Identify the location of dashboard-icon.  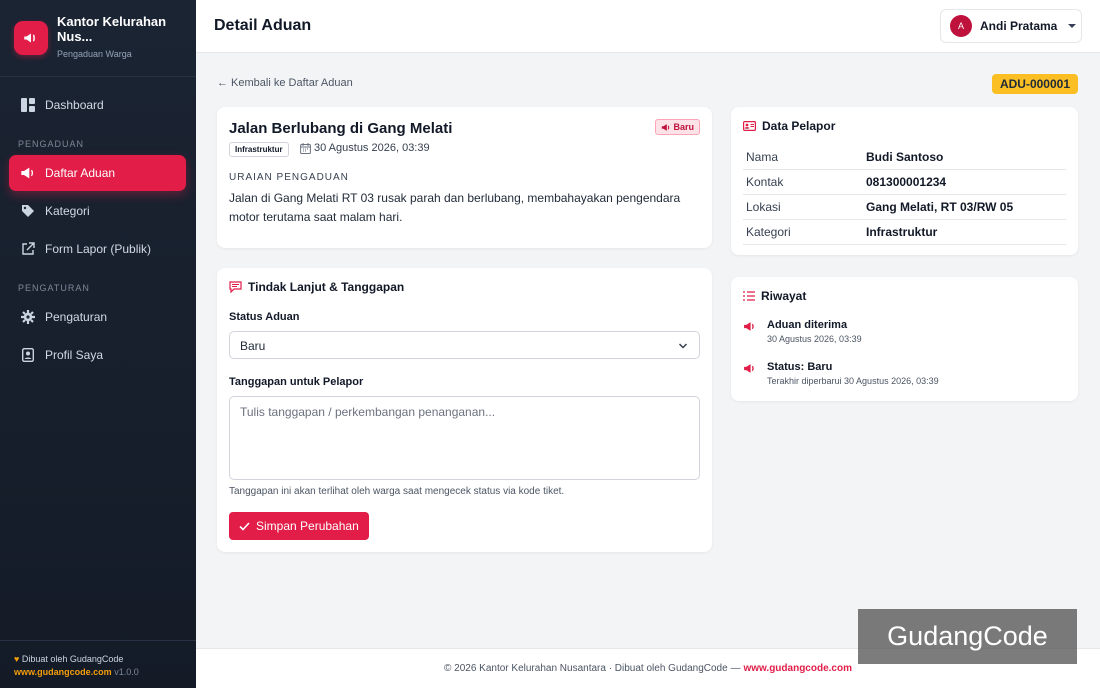
(28, 105).